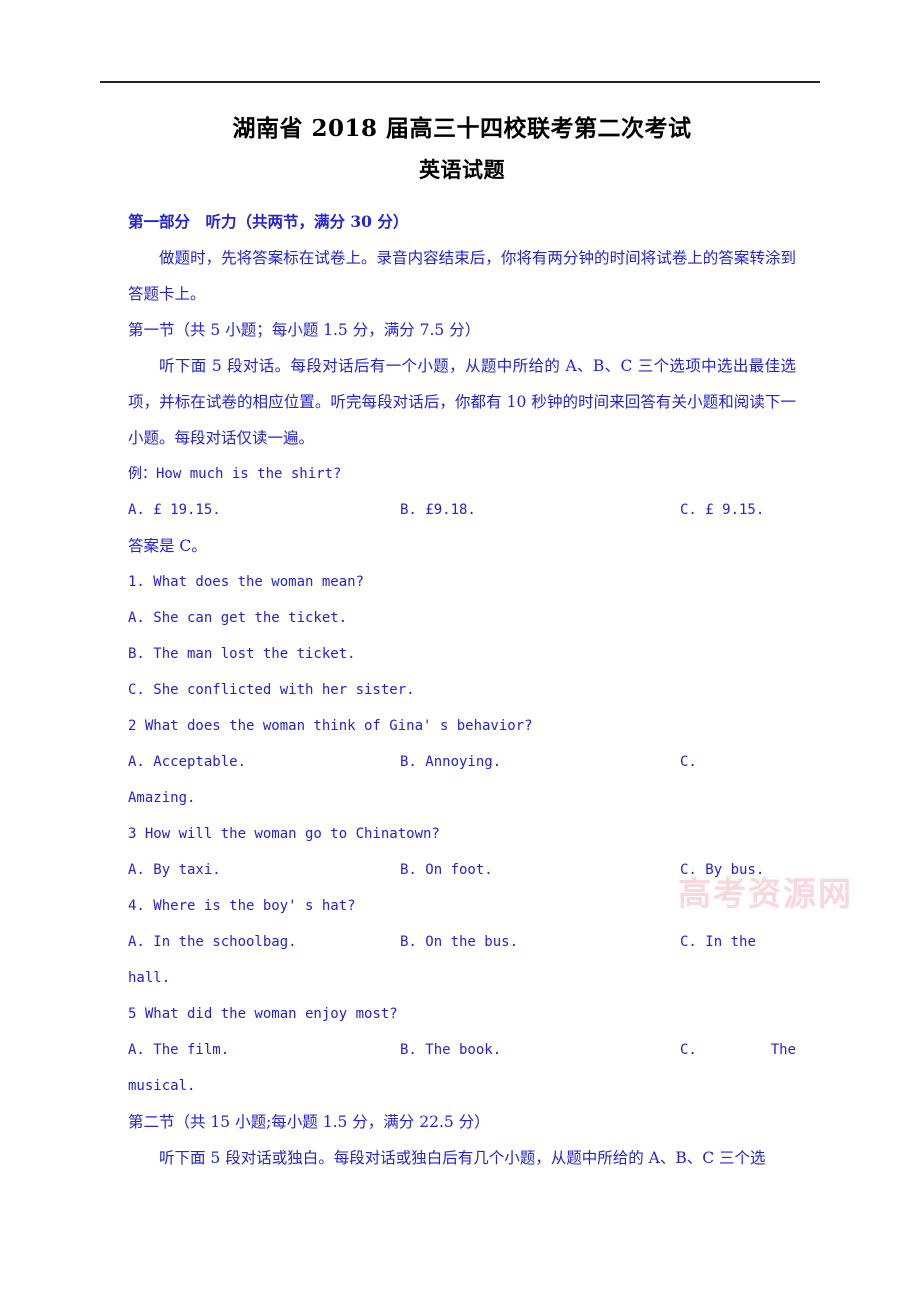  What do you see at coordinates (451, 762) in the screenshot?
I see `question-2-option-b: B. Annoying.` at bounding box center [451, 762].